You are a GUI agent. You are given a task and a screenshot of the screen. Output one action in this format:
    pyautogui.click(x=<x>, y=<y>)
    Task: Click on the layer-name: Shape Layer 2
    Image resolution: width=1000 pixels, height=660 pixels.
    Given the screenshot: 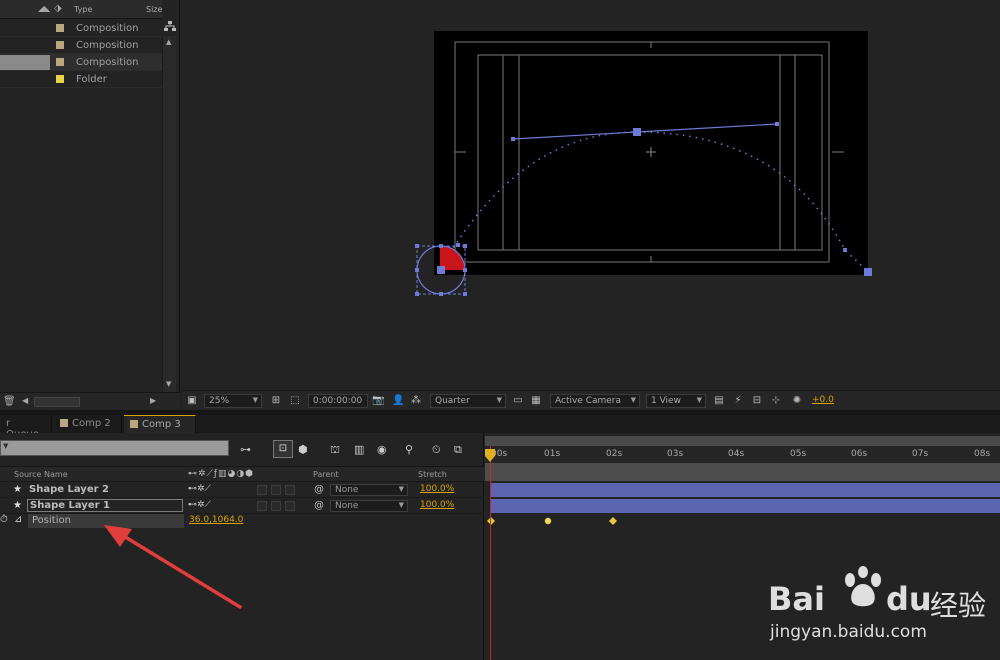 What is the action you would take?
    pyautogui.click(x=69, y=489)
    